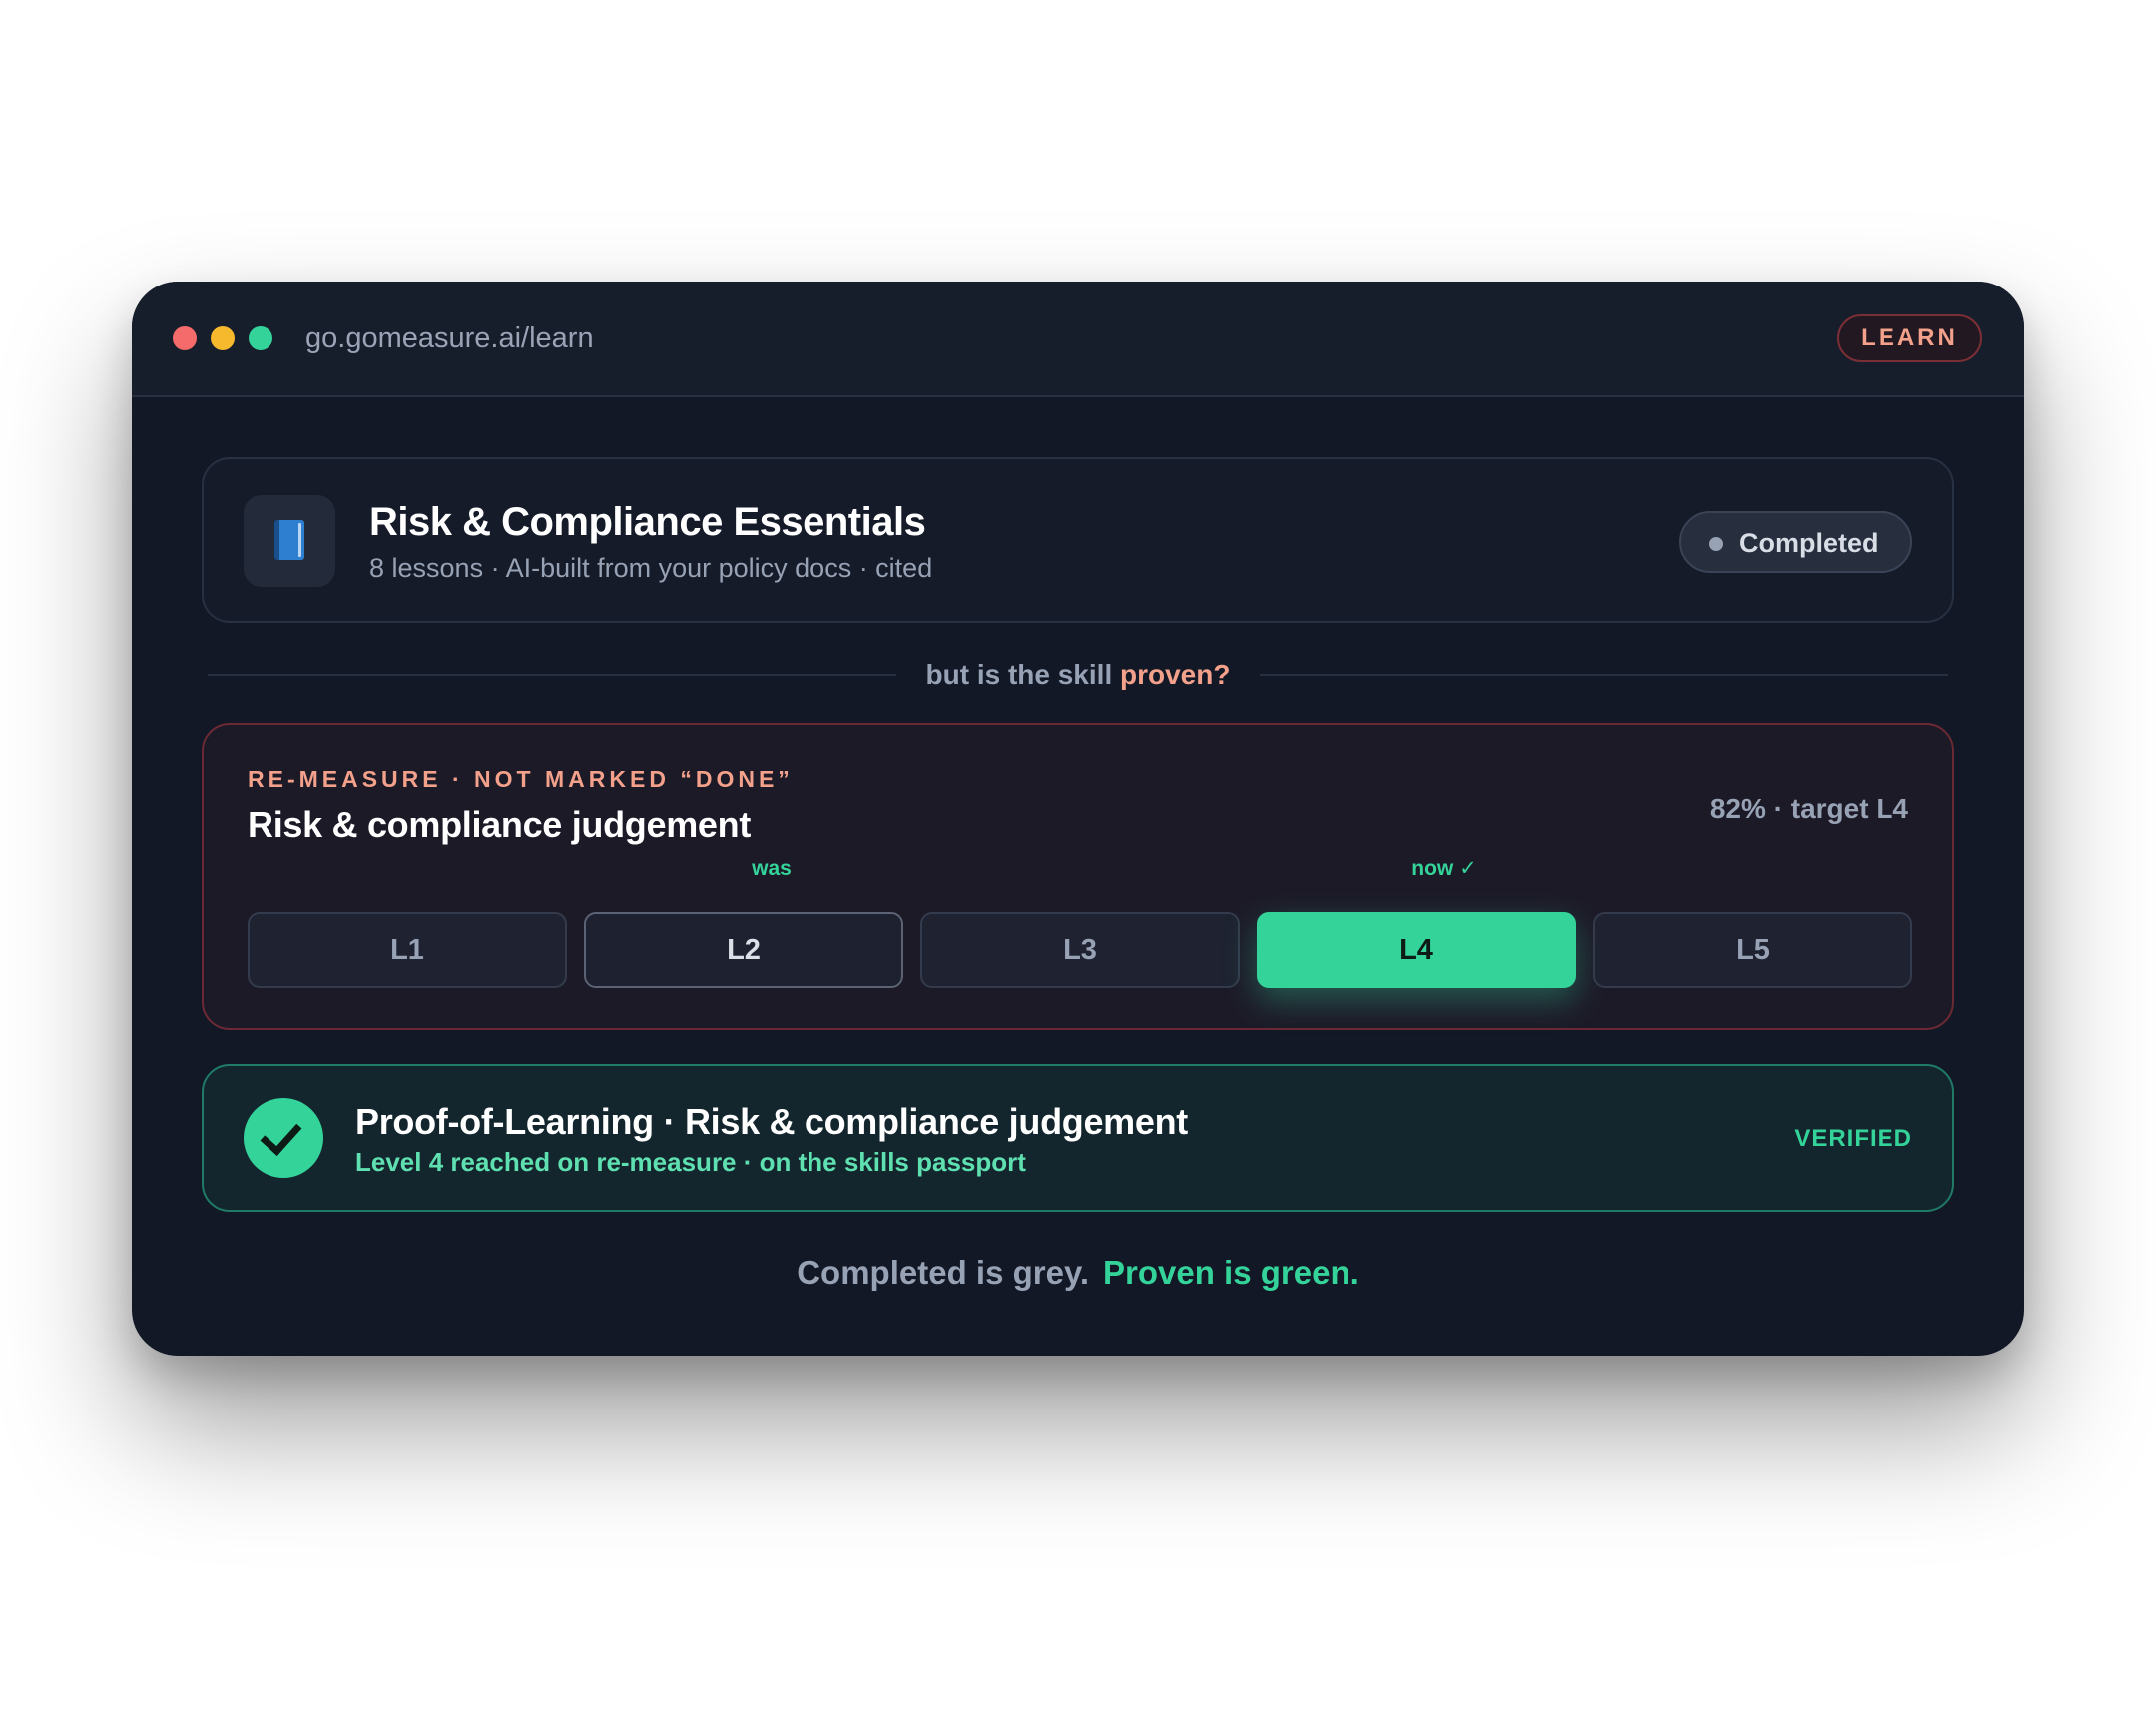 The height and width of the screenshot is (1717, 2156). I want to click on level-scale: L1 L2 L3 L4 L5, so click(1080, 950).